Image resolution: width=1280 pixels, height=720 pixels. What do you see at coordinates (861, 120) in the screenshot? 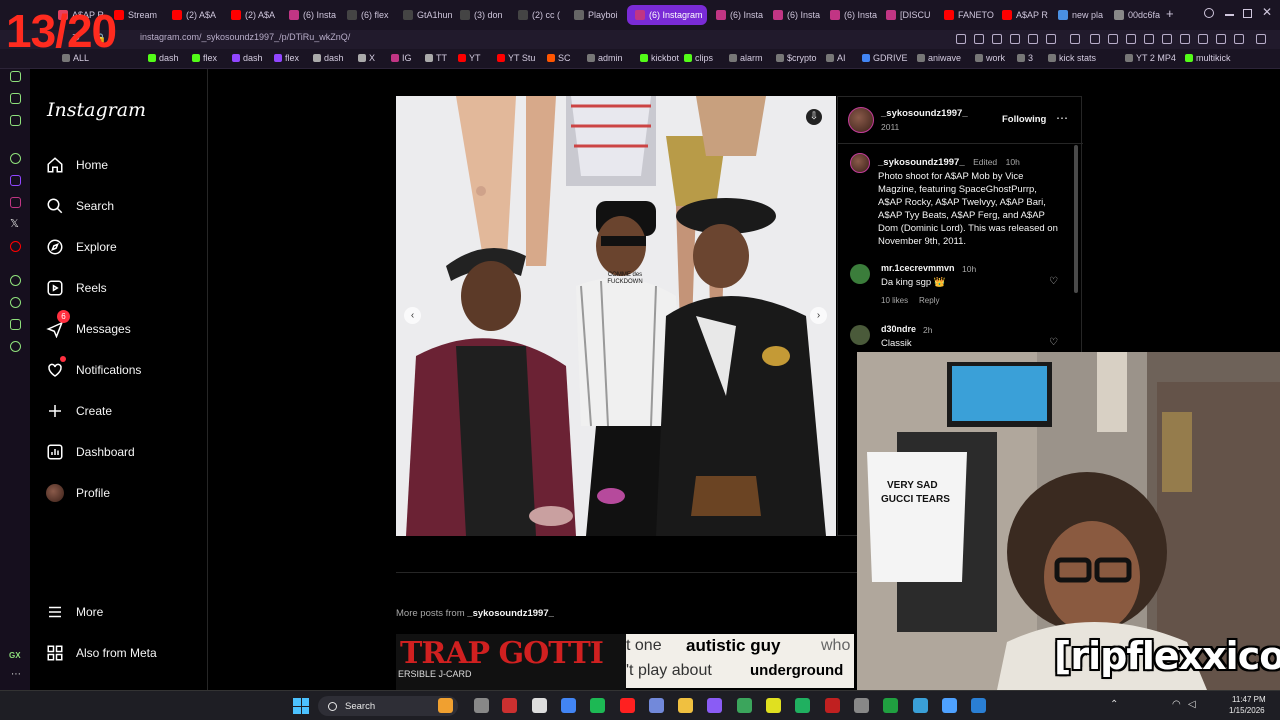
I see `author-avatar` at bounding box center [861, 120].